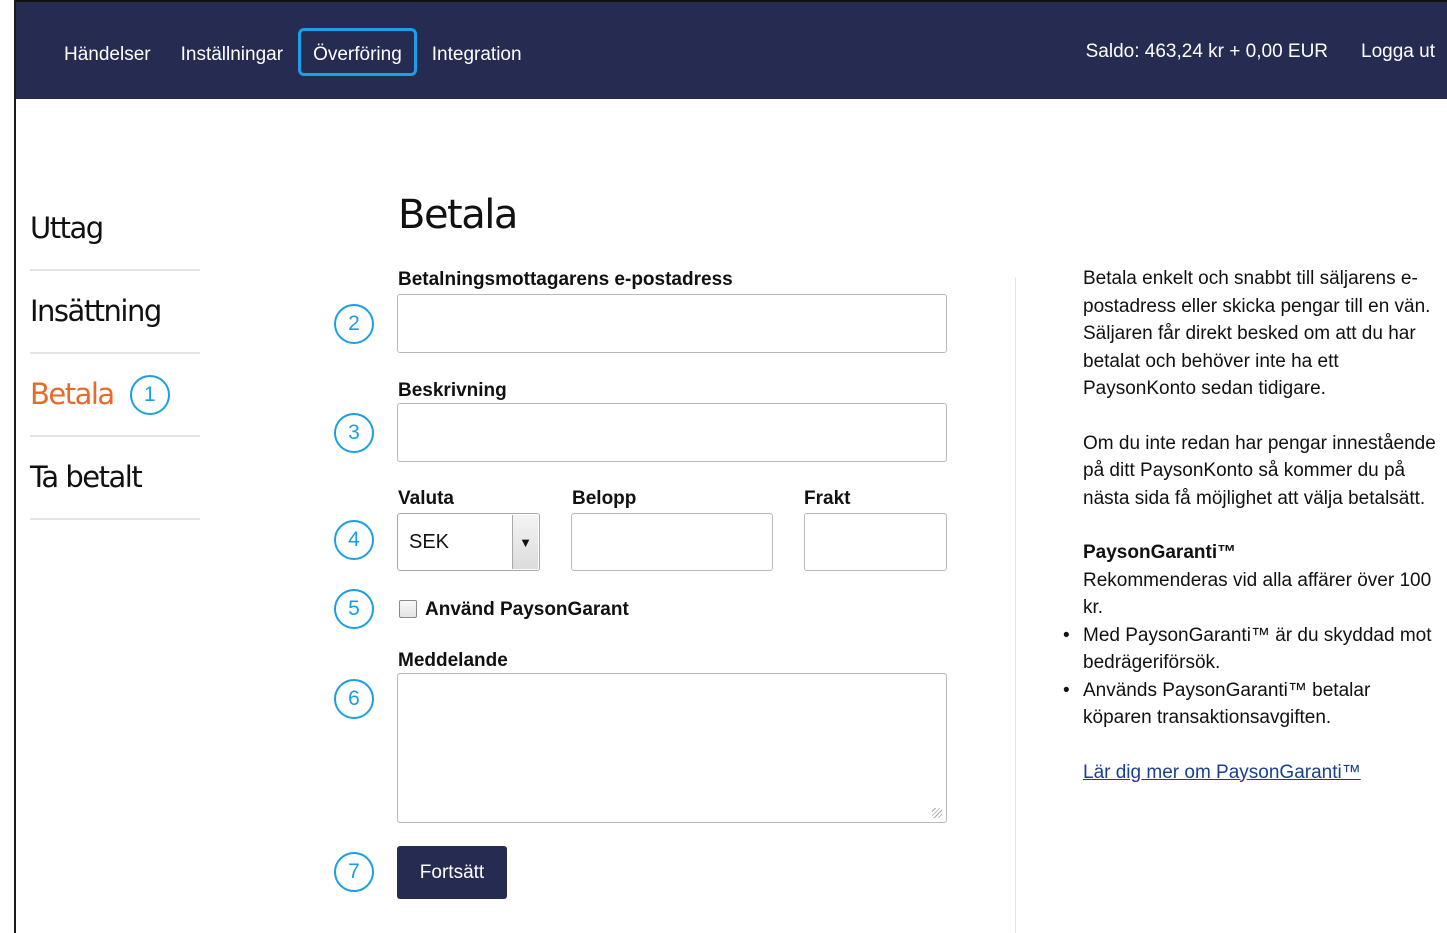  Describe the element at coordinates (468, 542) in the screenshot. I see `currency-select: SEK ▼` at that location.